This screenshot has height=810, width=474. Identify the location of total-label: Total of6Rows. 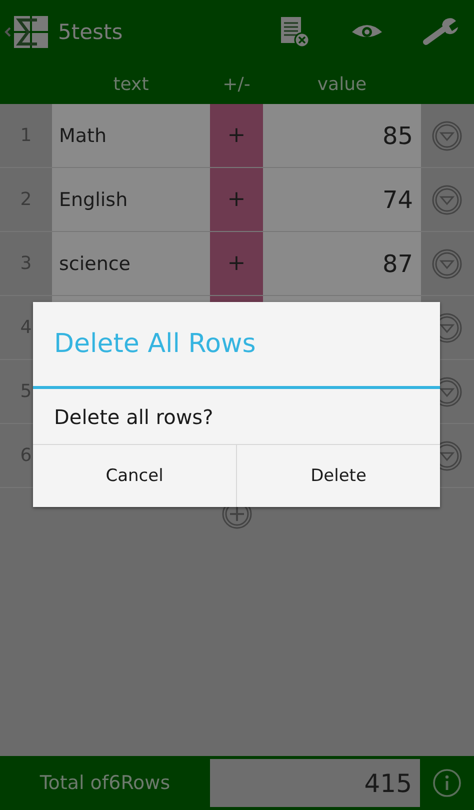
(105, 783).